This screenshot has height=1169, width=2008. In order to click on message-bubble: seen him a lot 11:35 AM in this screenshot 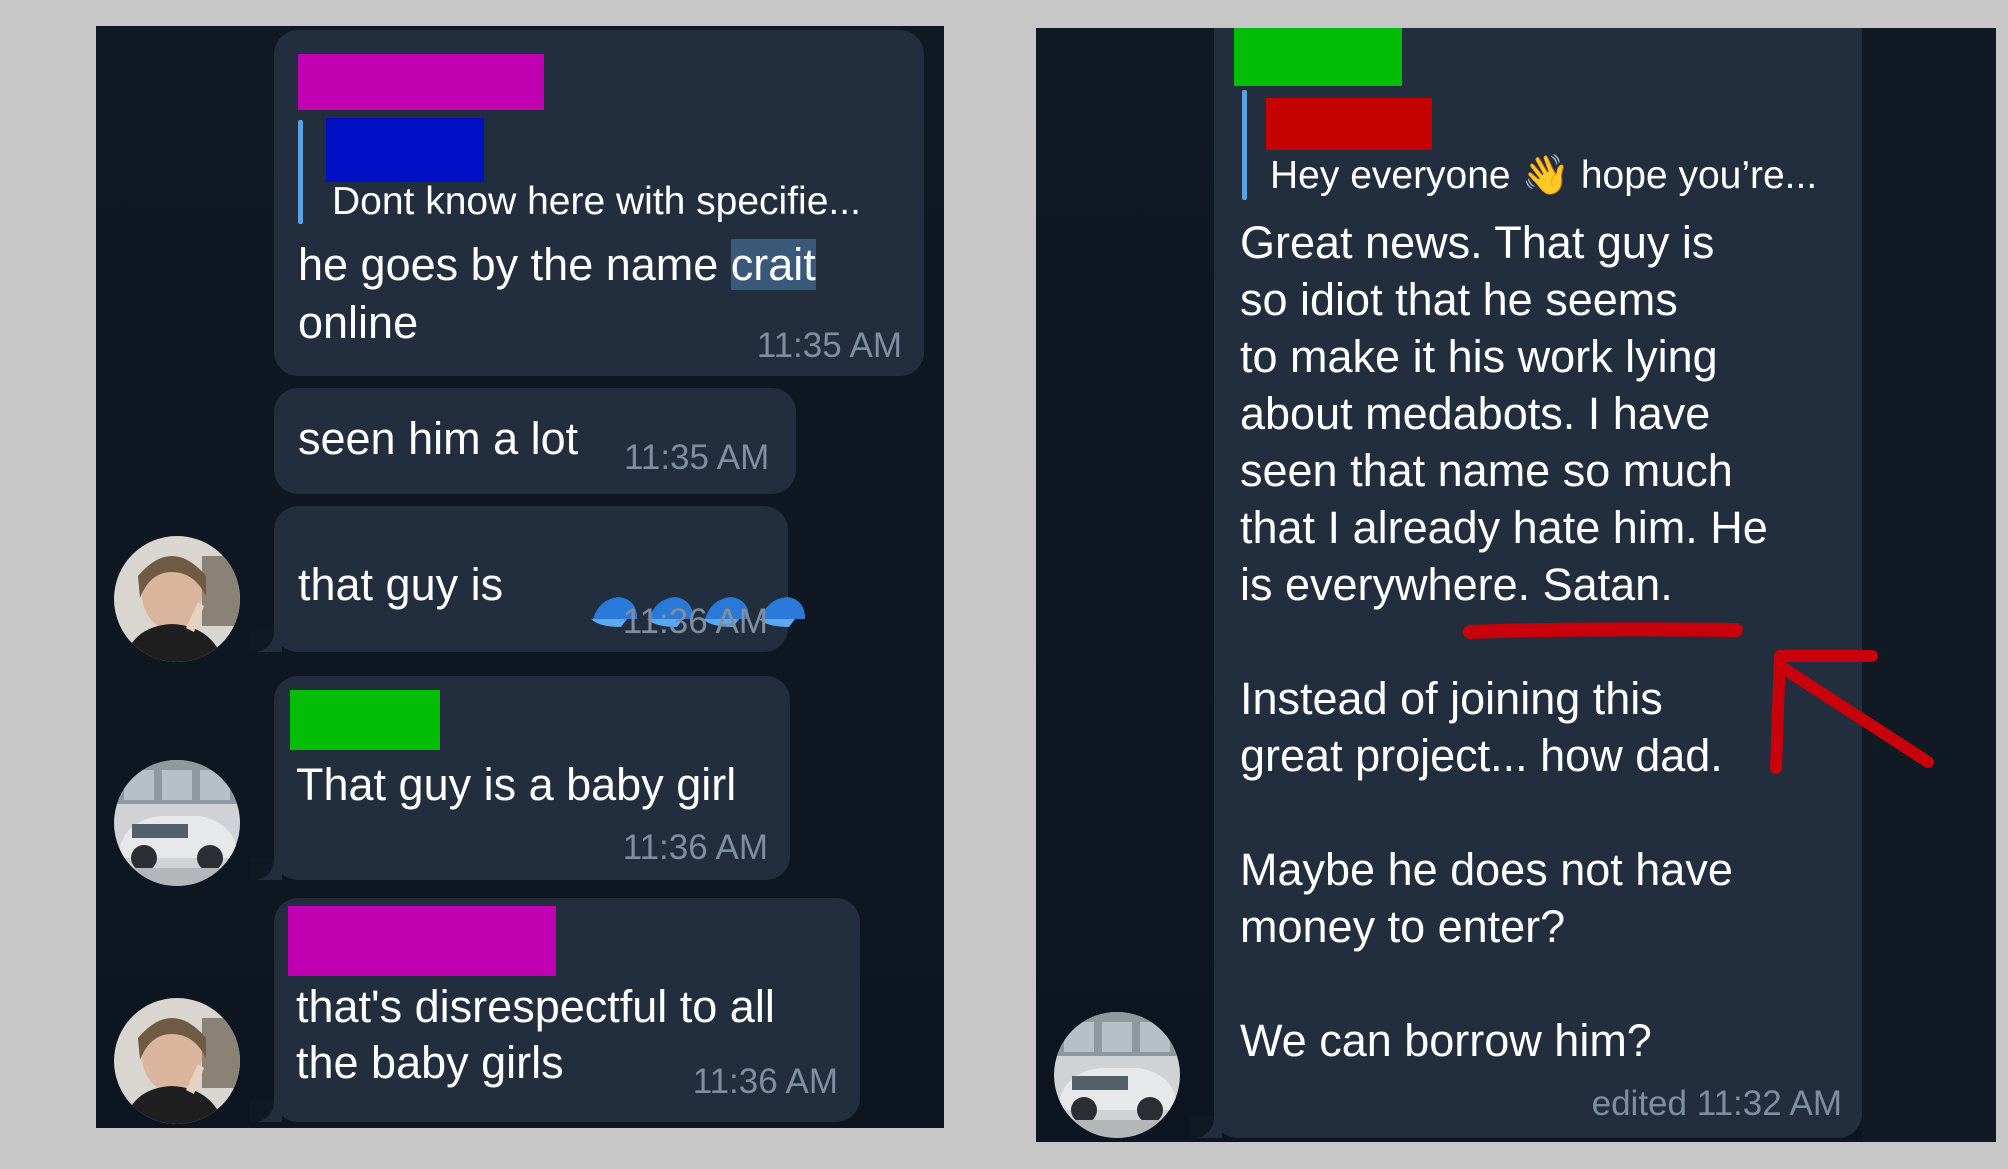, I will do `click(535, 441)`.